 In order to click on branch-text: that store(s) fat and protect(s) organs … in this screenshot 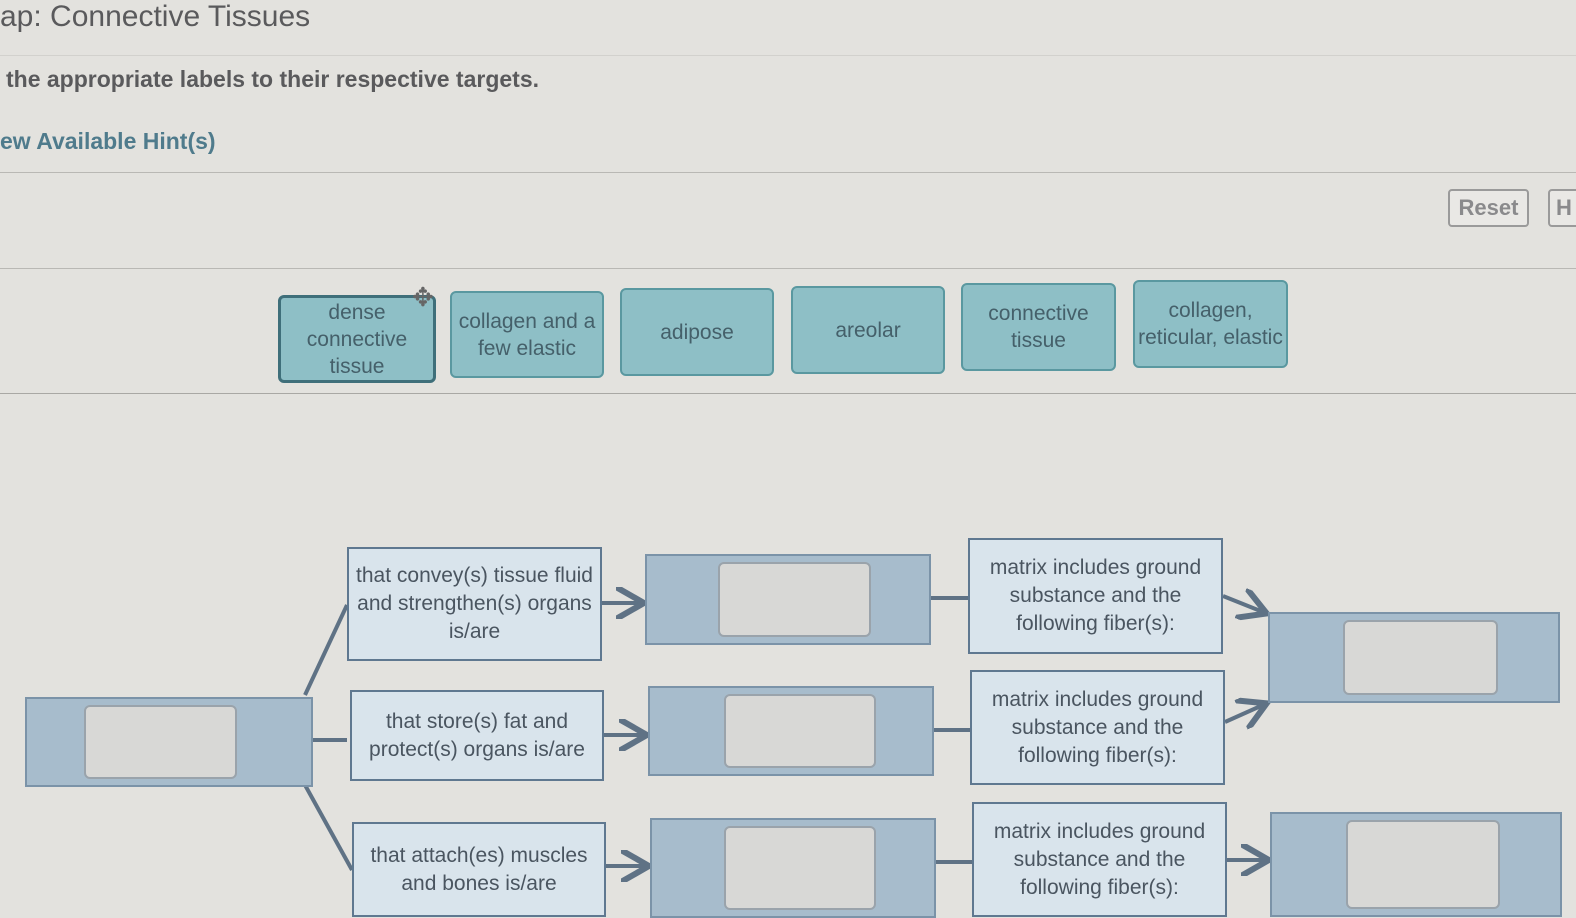, I will do `click(477, 735)`.